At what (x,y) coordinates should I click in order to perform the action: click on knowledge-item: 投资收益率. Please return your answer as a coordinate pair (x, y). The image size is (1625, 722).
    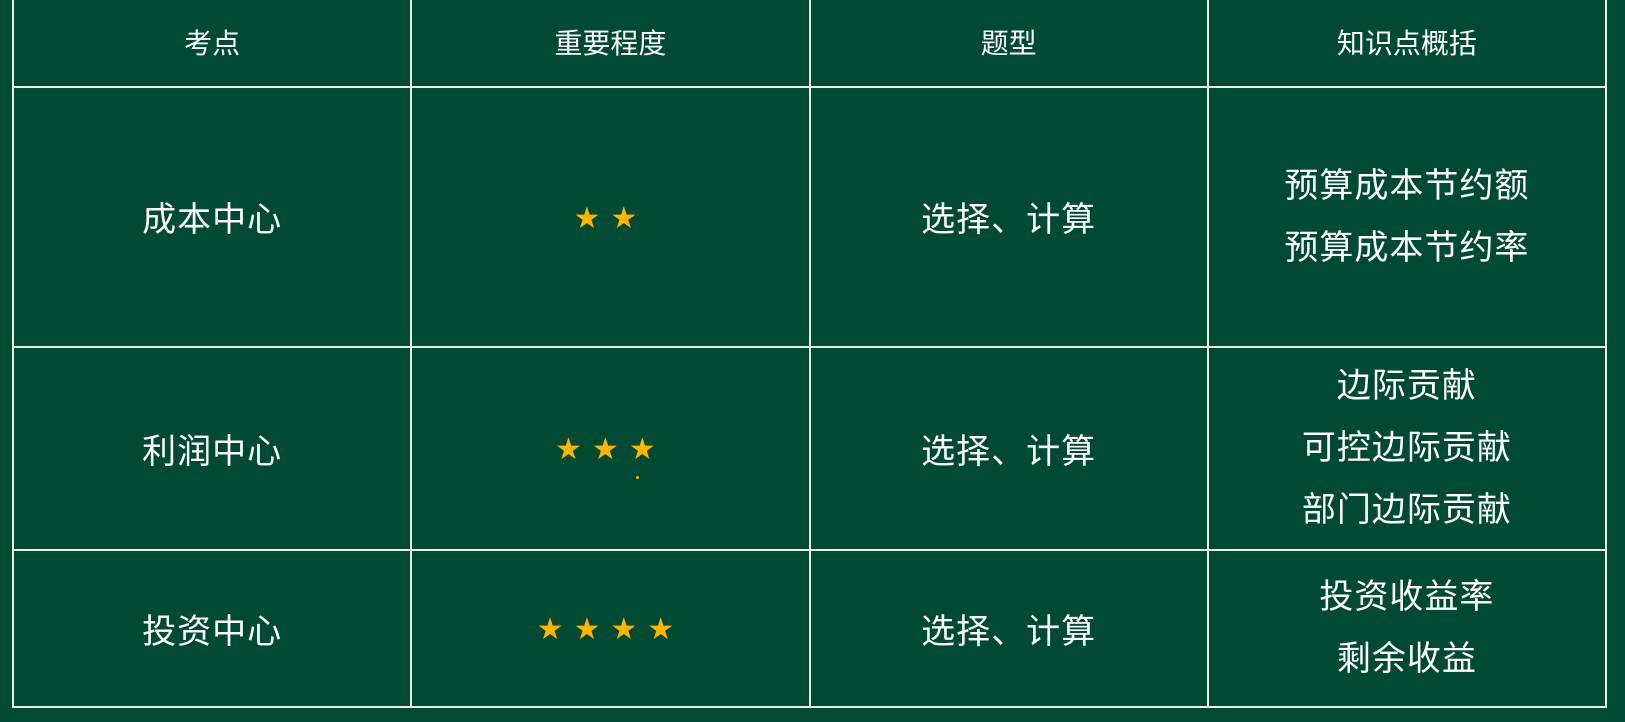
    Looking at the image, I should click on (1407, 597).